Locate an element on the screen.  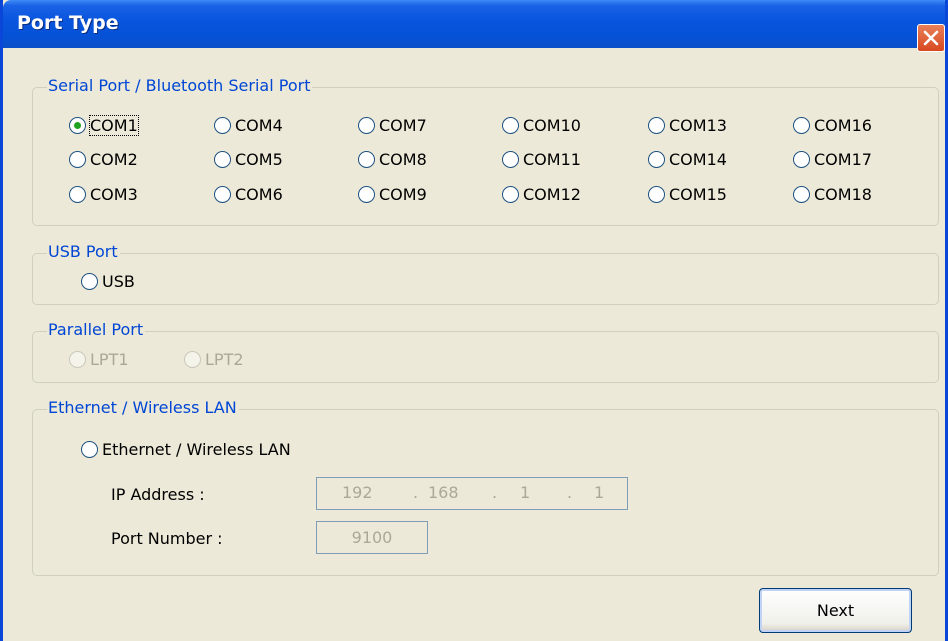
close-icon is located at coordinates (931, 38).